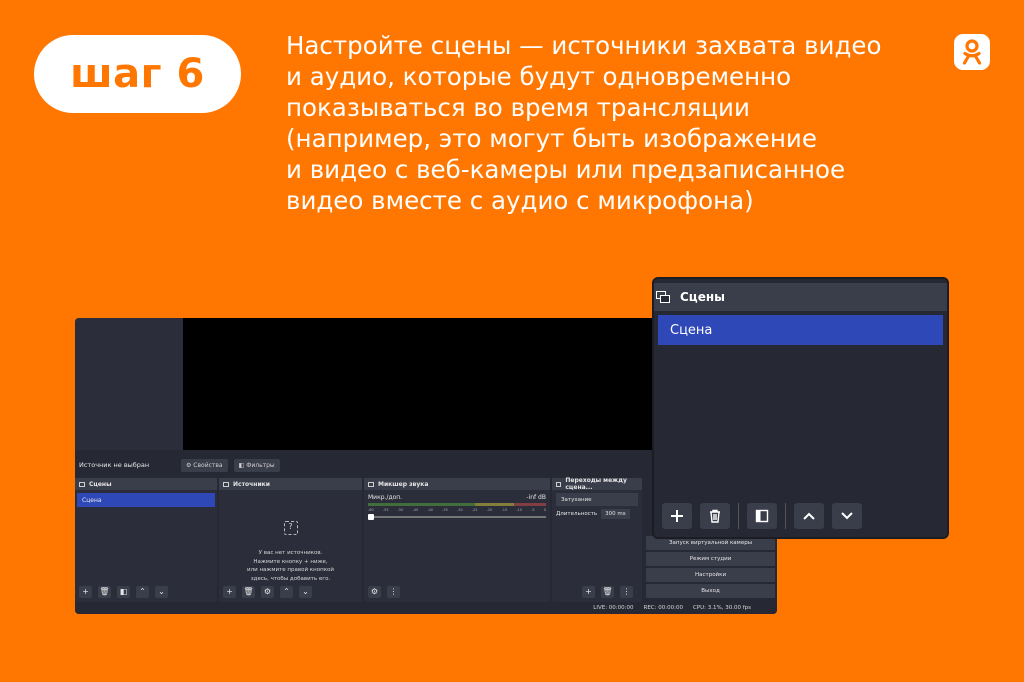 The width and height of the screenshot is (1024, 682). I want to click on studio-mode-button: Режим студии, so click(710, 559).